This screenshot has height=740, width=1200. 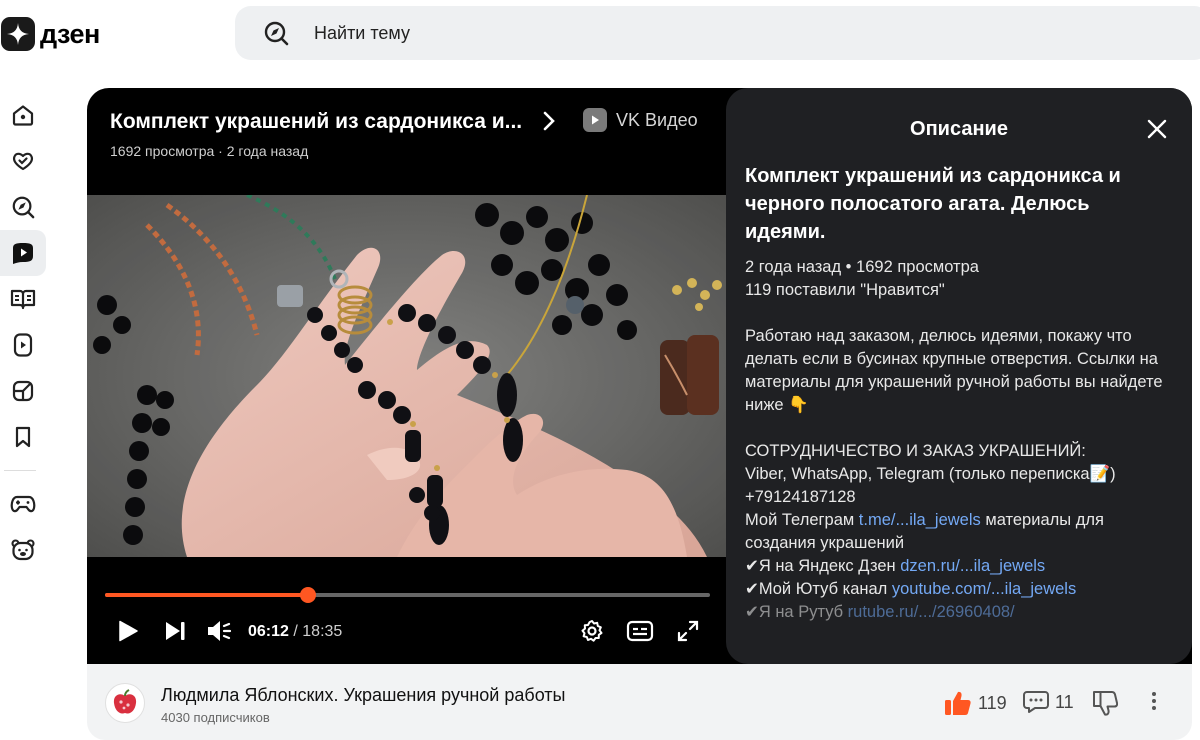 What do you see at coordinates (920, 520) in the screenshot?
I see `telegram-link: t.me/...ila_jewels` at bounding box center [920, 520].